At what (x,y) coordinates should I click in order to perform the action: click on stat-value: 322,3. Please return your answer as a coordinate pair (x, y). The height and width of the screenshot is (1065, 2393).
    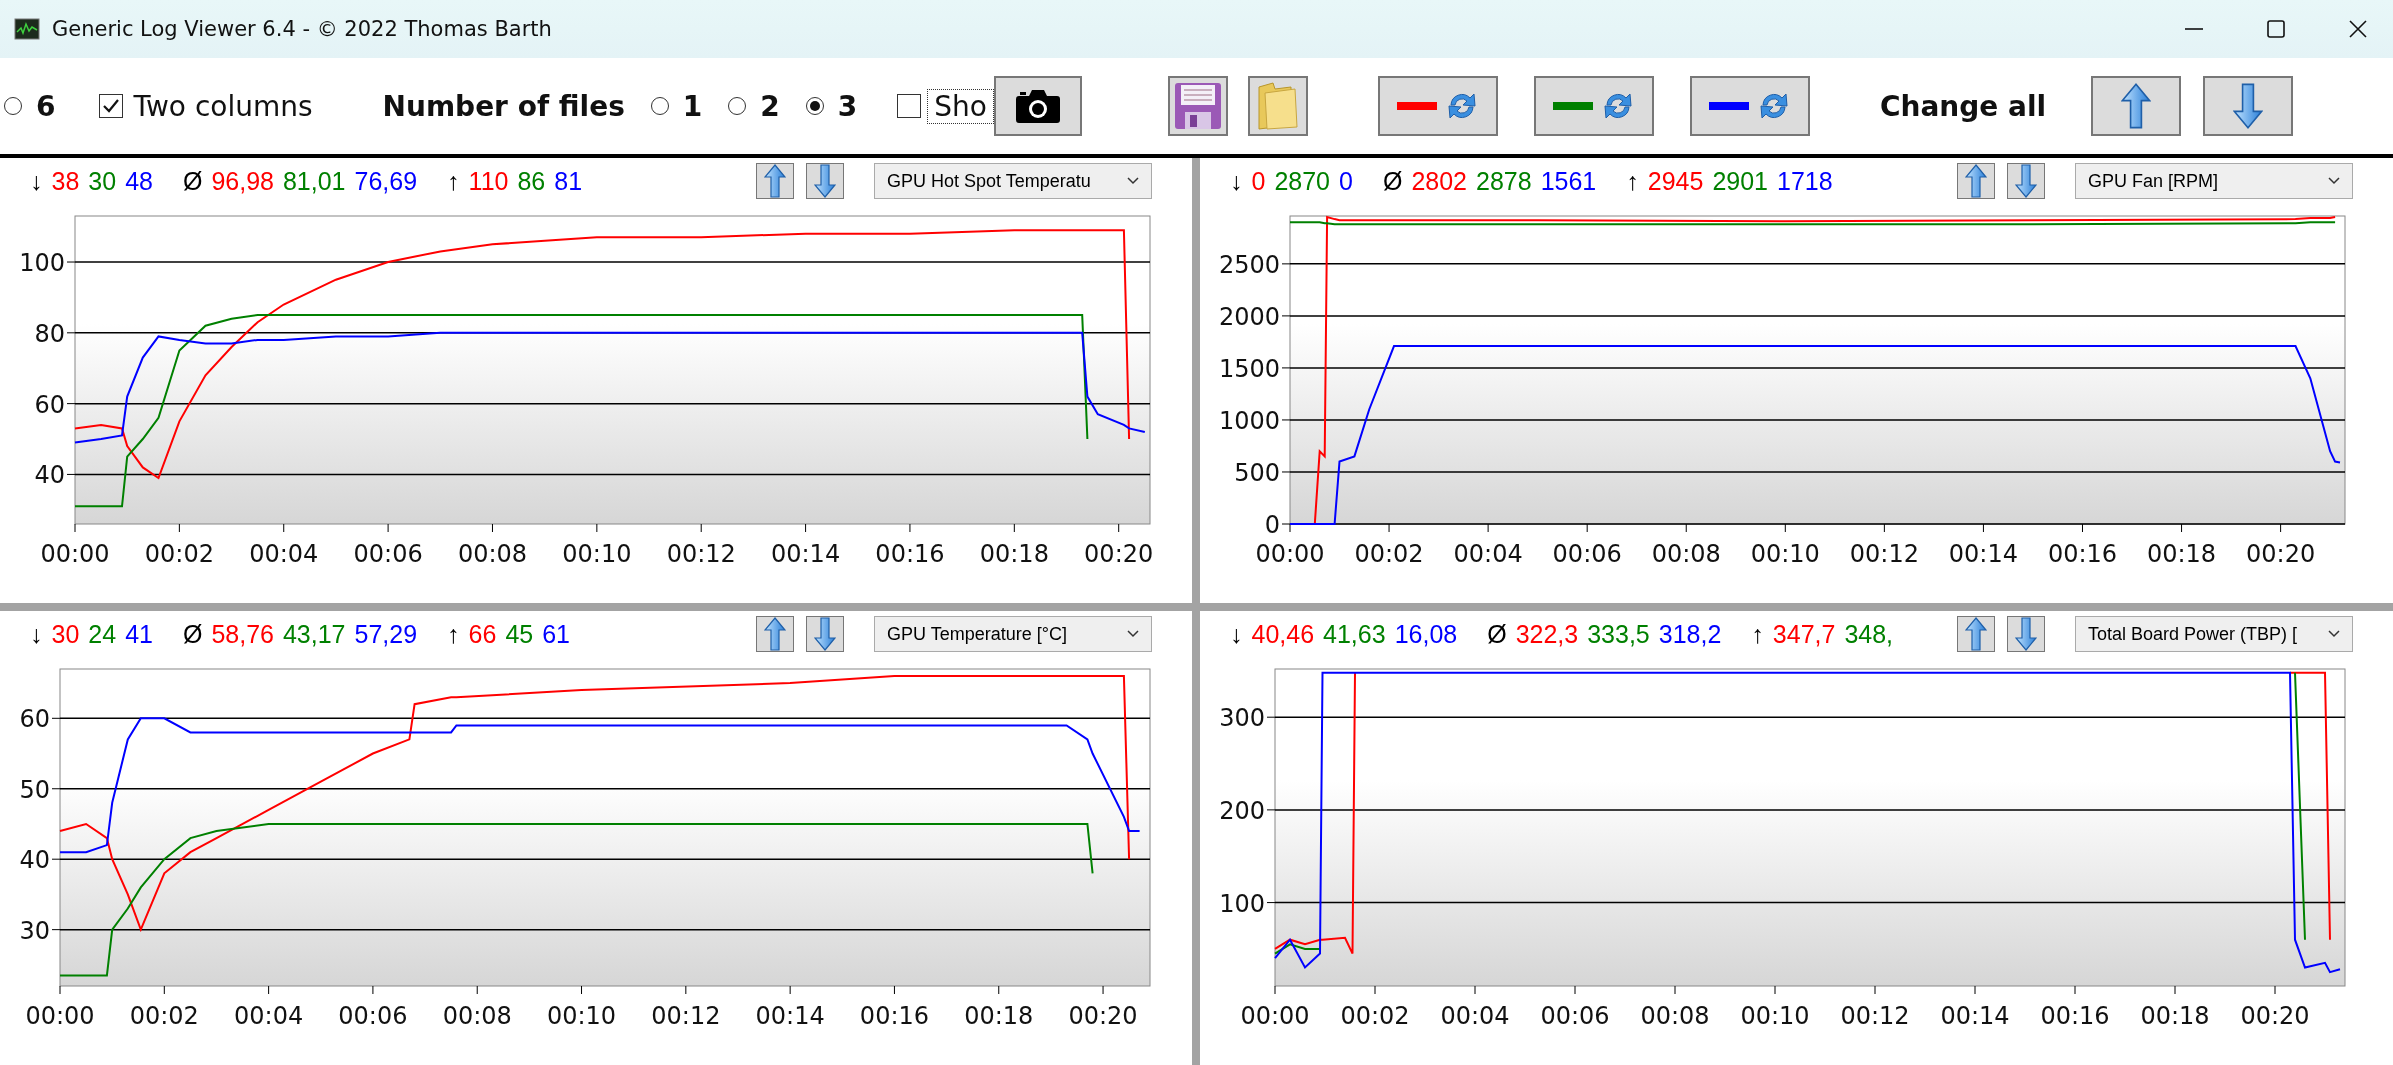
    Looking at the image, I should click on (1547, 634).